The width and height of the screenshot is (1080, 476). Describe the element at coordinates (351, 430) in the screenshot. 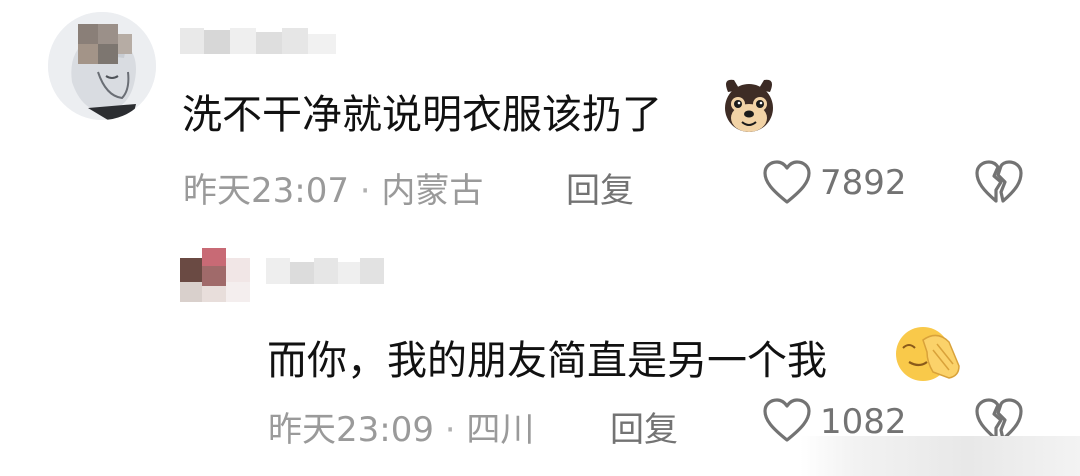

I see `timestamp: 昨天23:09` at that location.